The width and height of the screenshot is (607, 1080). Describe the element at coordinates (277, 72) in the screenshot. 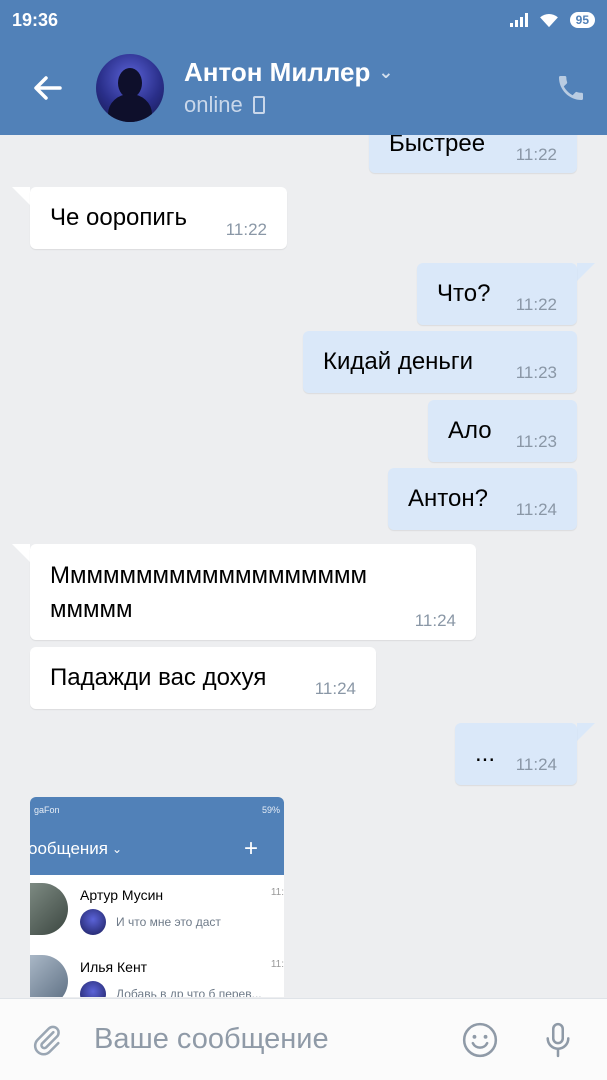

I see `contact-name: Антон Миллер` at that location.